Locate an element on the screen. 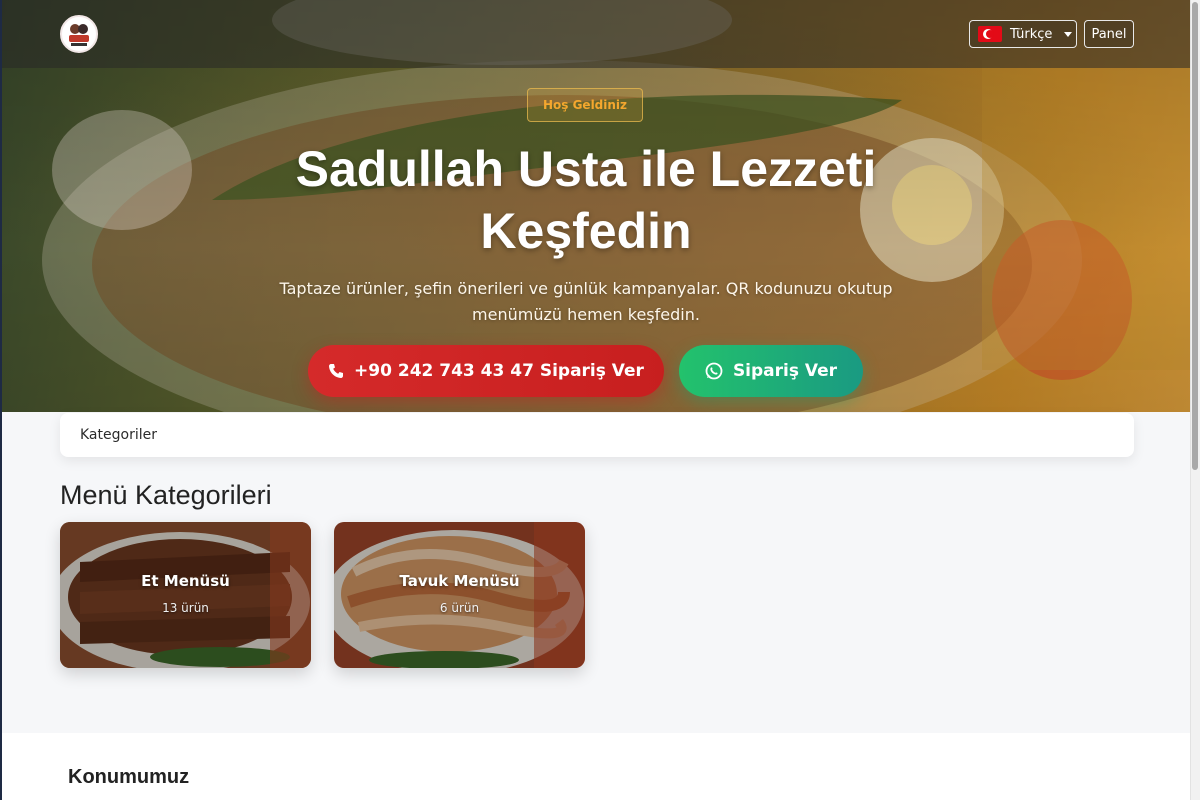 Image resolution: width=1200 pixels, height=800 pixels. whatsapp-order-button: Sipariş Ver is located at coordinates (771, 371).